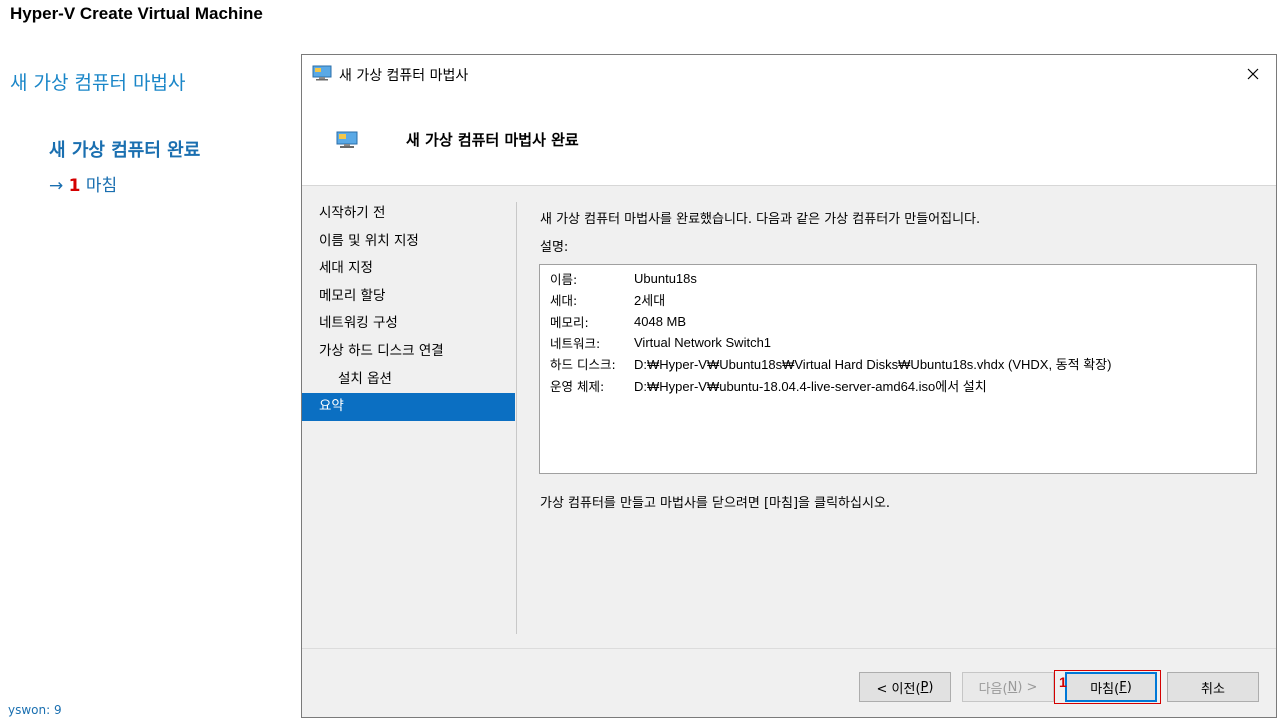  Describe the element at coordinates (125, 150) in the screenshot. I see `guide-subtitle: 새 가상 컴퓨터 완료` at that location.